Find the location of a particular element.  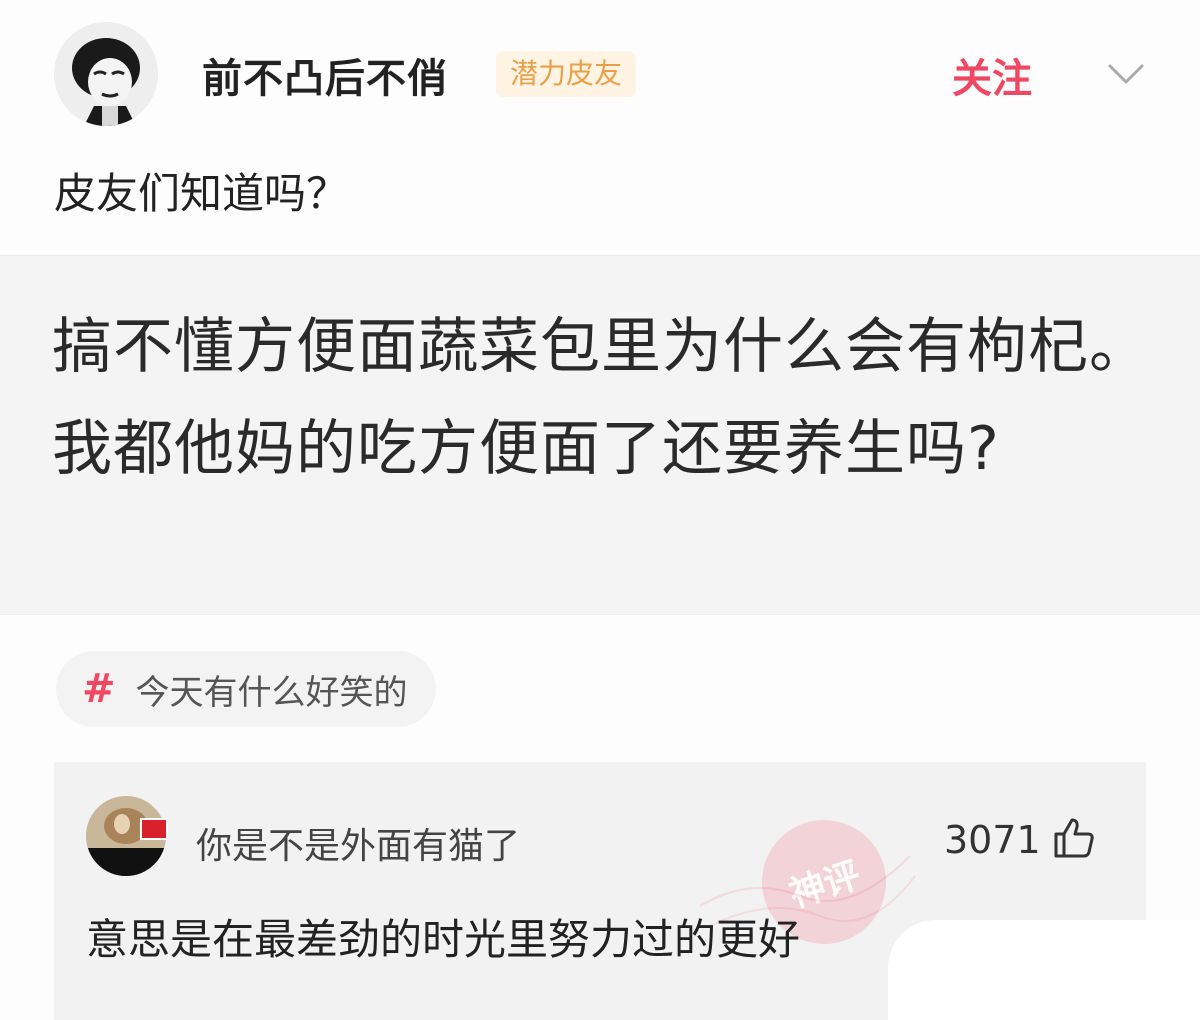

comment-like-count: 3071 is located at coordinates (992, 840).